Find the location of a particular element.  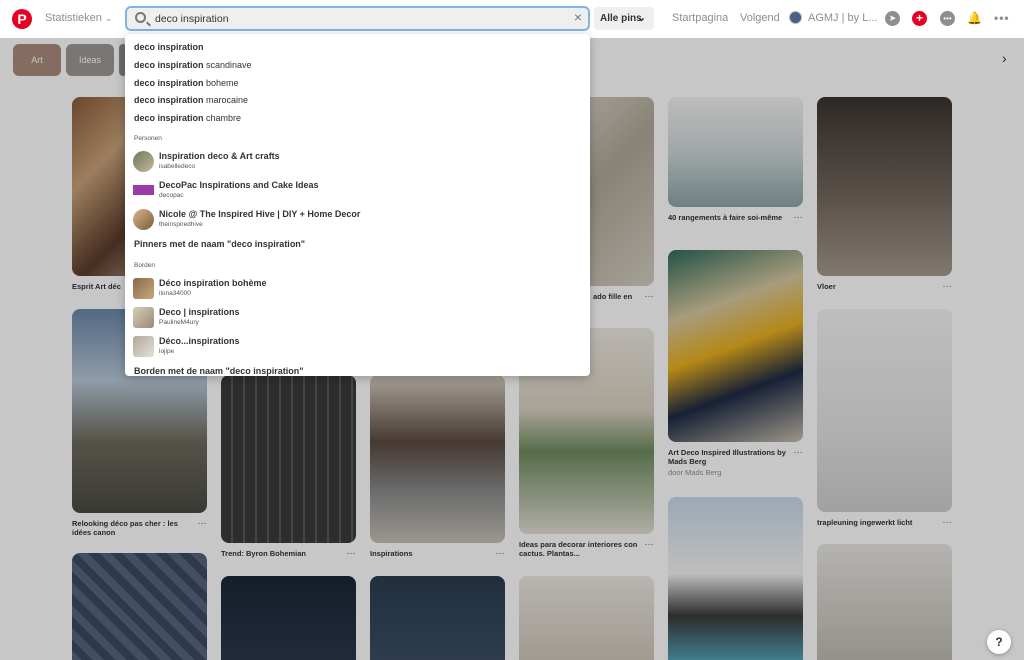

suggestion-completion: chambre is located at coordinates (222, 118).